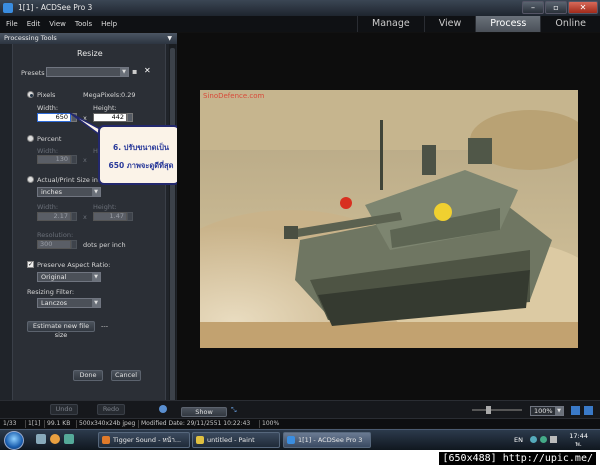 This screenshot has height=469, width=600. I want to click on panel-scrollbar, so click(172, 229).